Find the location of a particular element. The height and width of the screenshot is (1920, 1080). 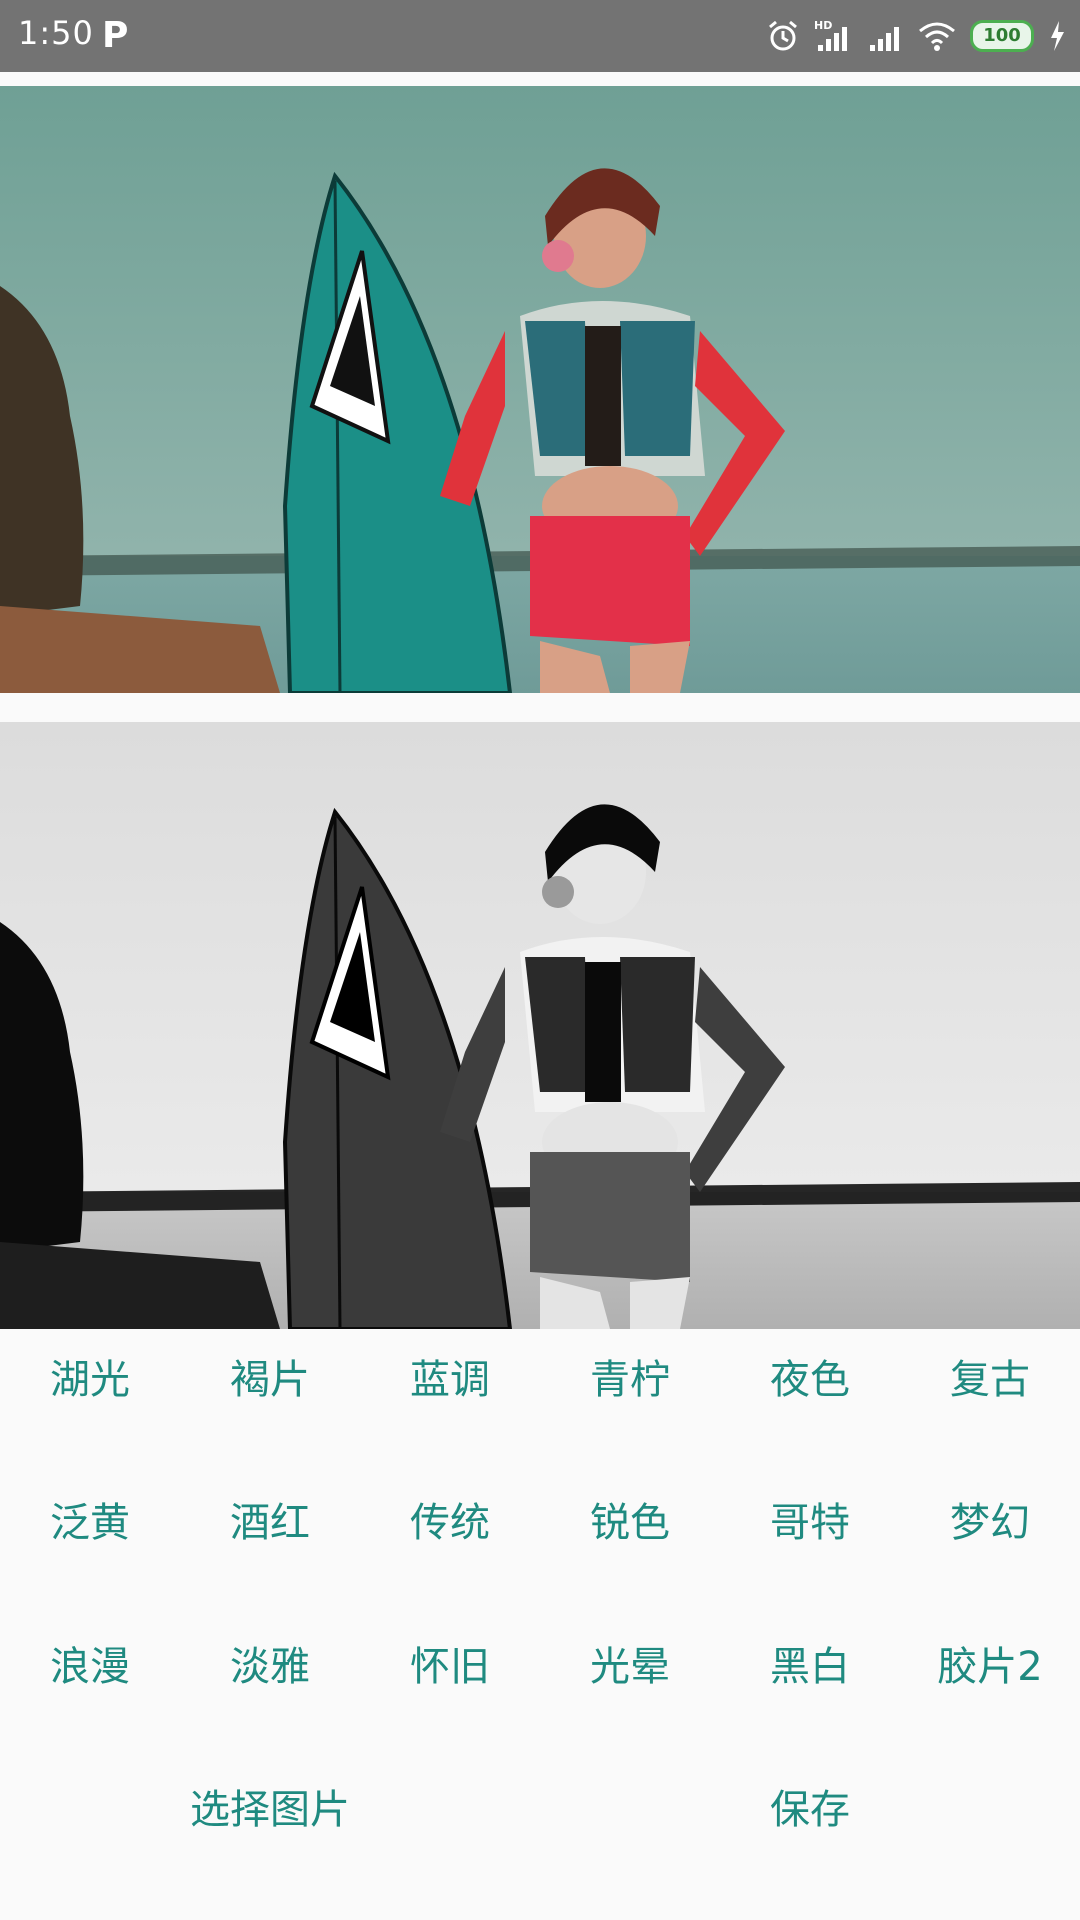

filter-button: 淡雅 is located at coordinates (270, 1667).